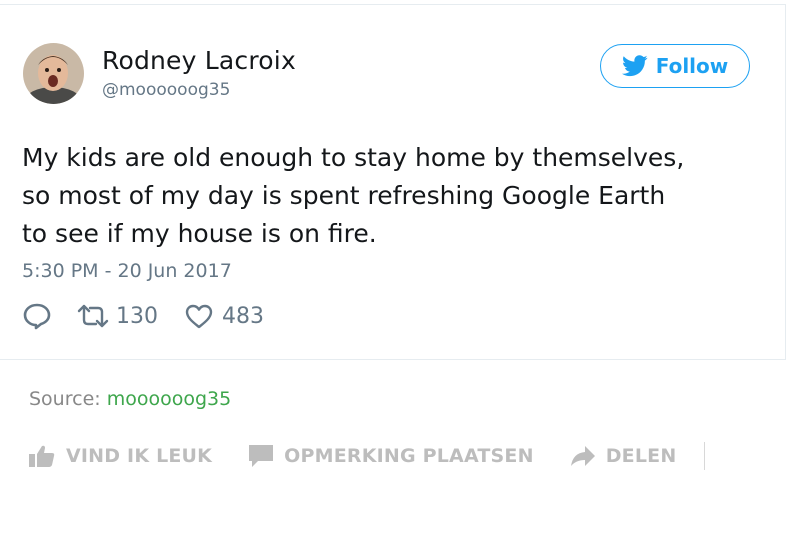 This screenshot has width=790, height=533. I want to click on follow-button: Follow, so click(675, 66).